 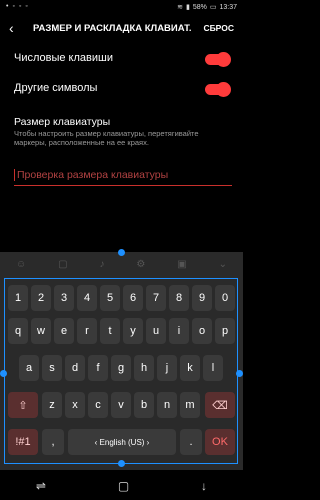 What do you see at coordinates (133, 298) in the screenshot?
I see `key-6: 6` at bounding box center [133, 298].